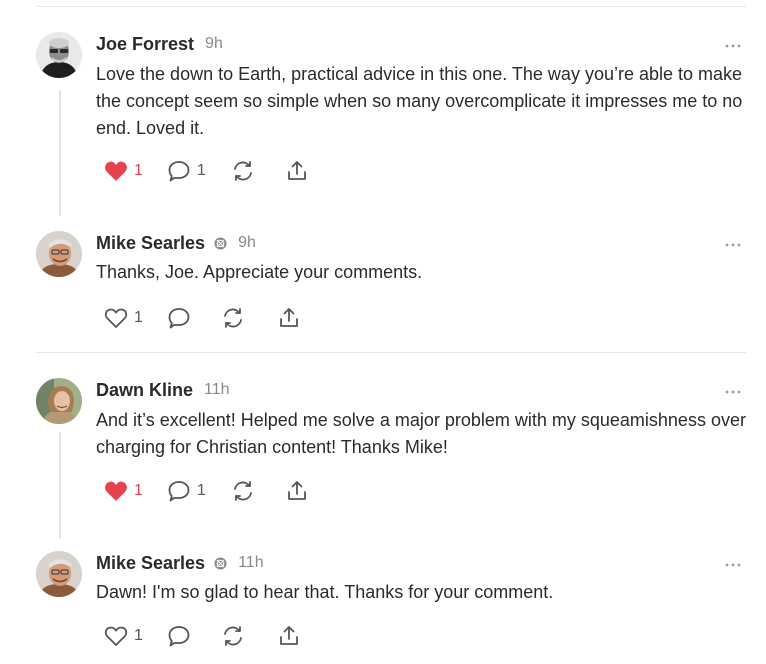 The image size is (766, 664). Describe the element at coordinates (391, 352) in the screenshot. I see `thread-divider` at that location.